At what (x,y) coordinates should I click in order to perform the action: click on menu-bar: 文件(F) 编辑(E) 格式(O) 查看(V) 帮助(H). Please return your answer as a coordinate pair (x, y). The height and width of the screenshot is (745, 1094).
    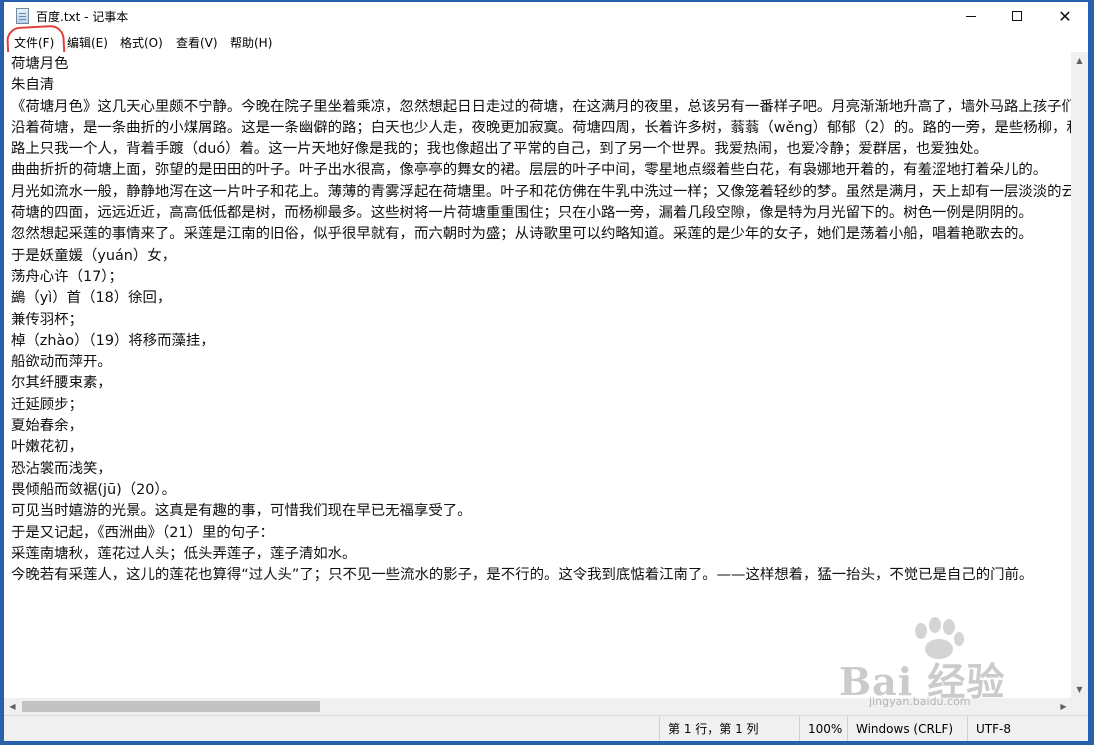
    Looking at the image, I should click on (546, 41).